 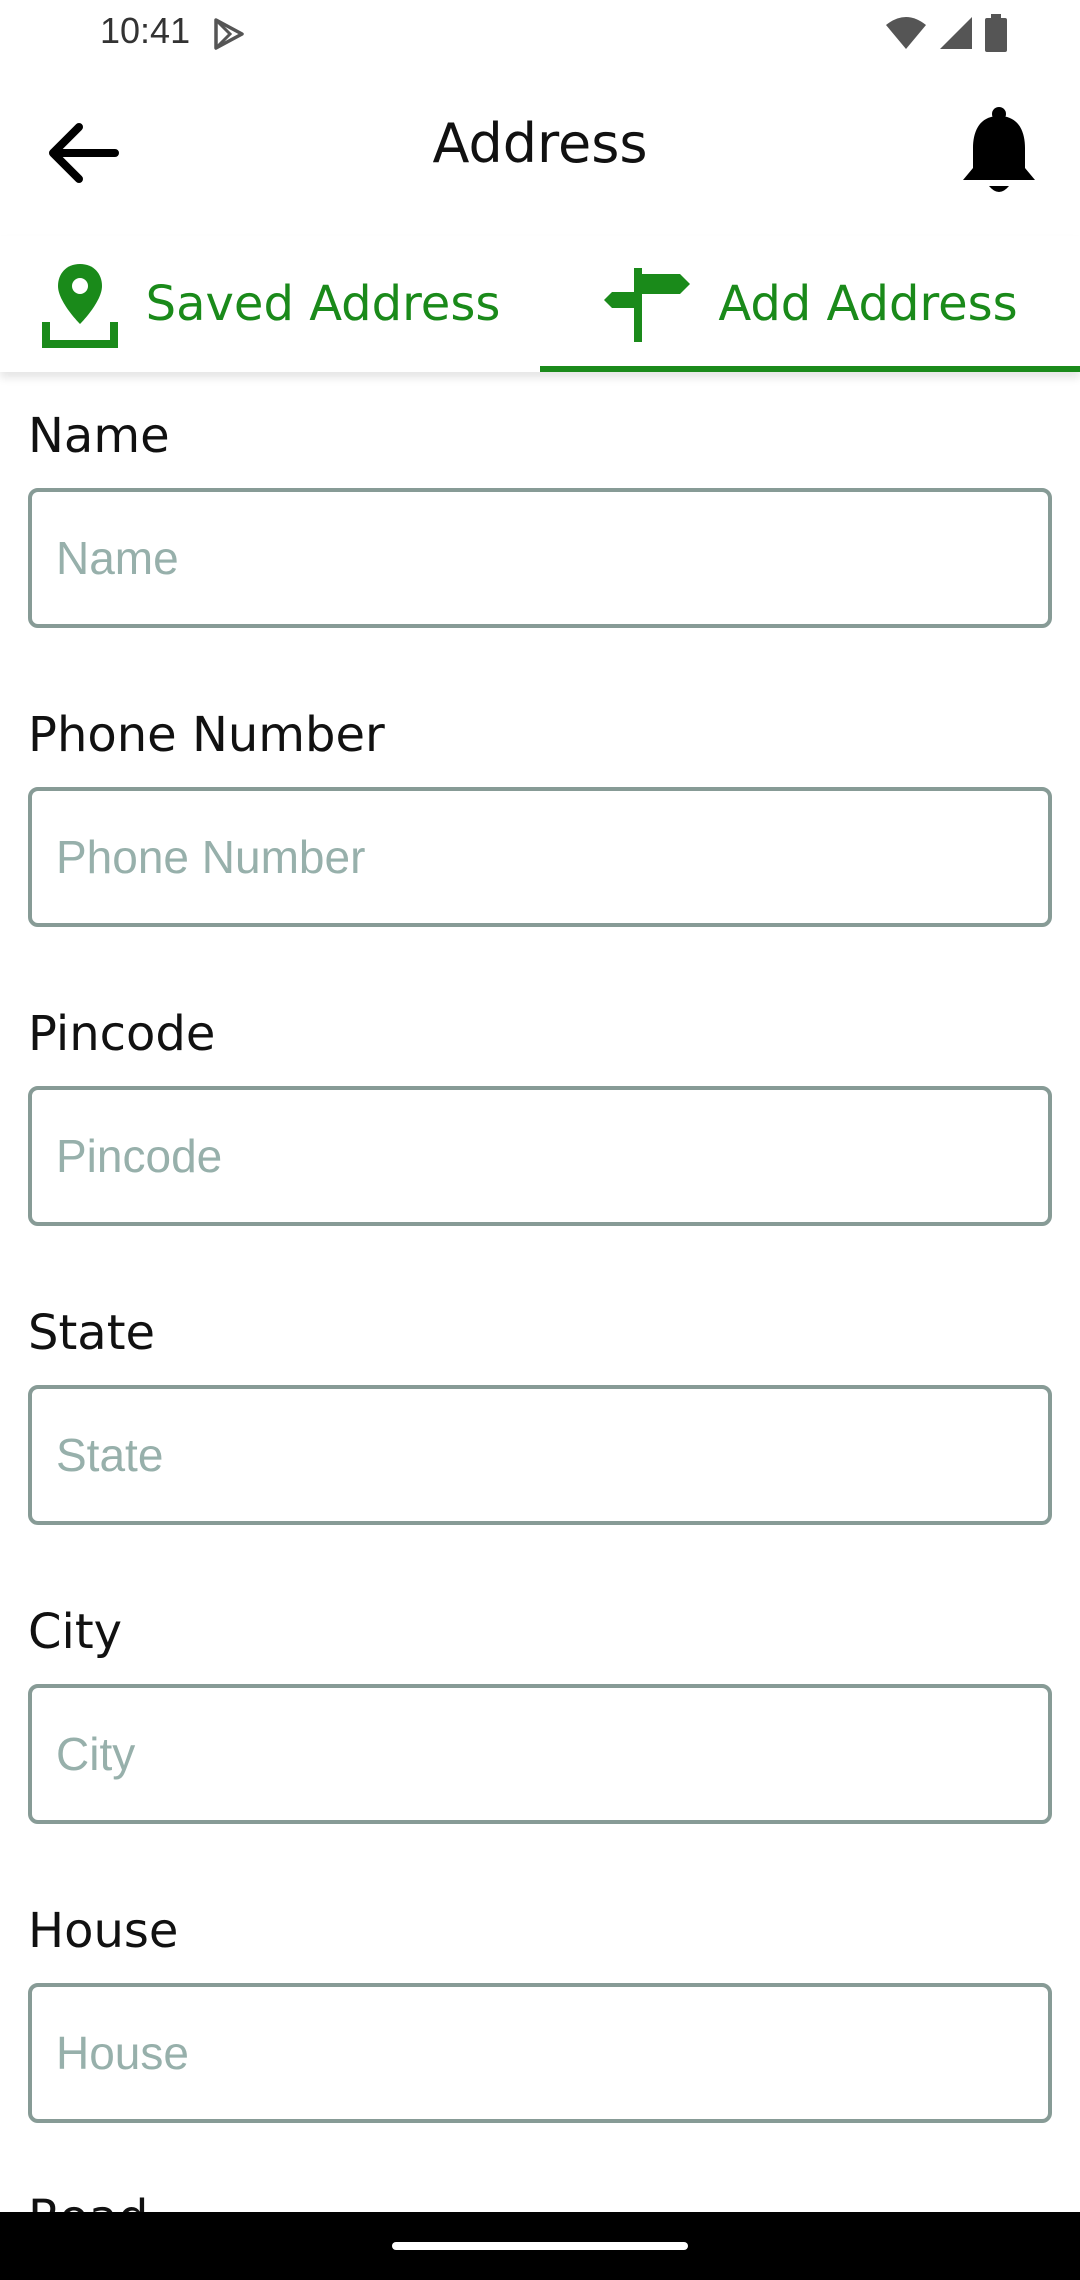 What do you see at coordinates (92, 1333) in the screenshot?
I see `state-label: State` at bounding box center [92, 1333].